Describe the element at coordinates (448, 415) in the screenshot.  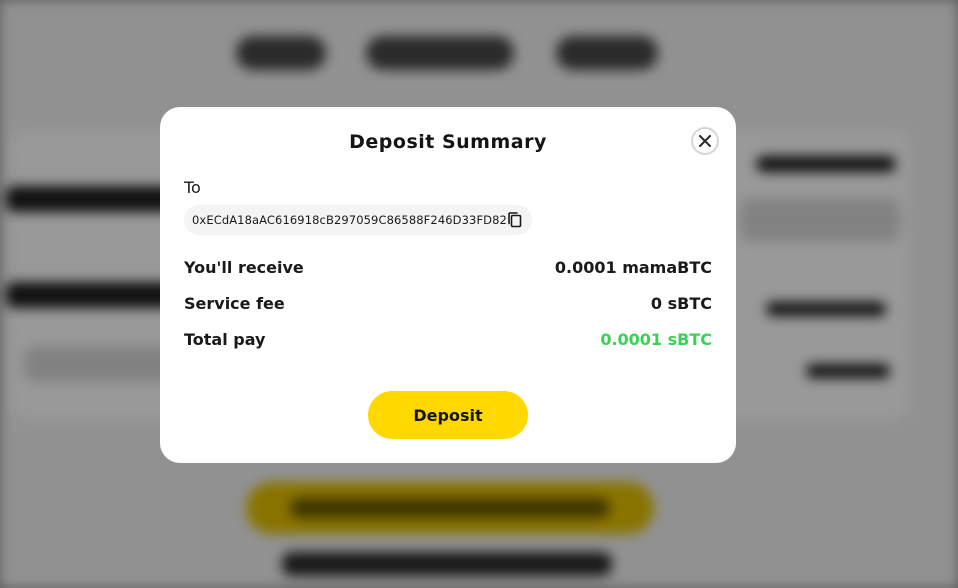
I see `deposit-button: Deposit` at that location.